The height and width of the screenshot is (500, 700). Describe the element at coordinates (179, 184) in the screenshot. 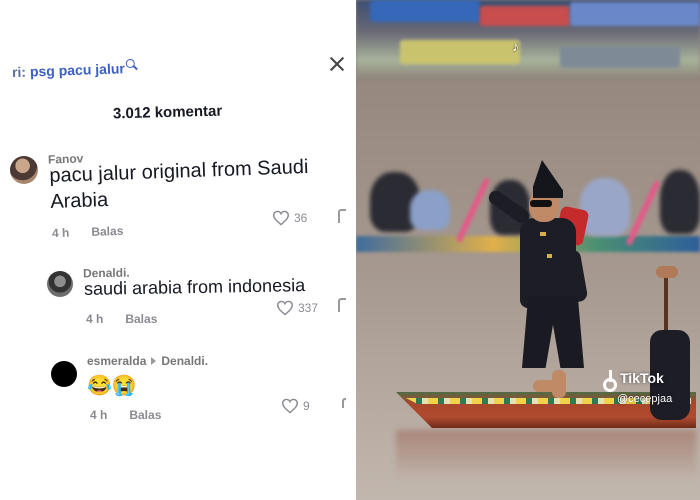

I see `comment-text: pacu jalur original from Saudi Arabia` at that location.